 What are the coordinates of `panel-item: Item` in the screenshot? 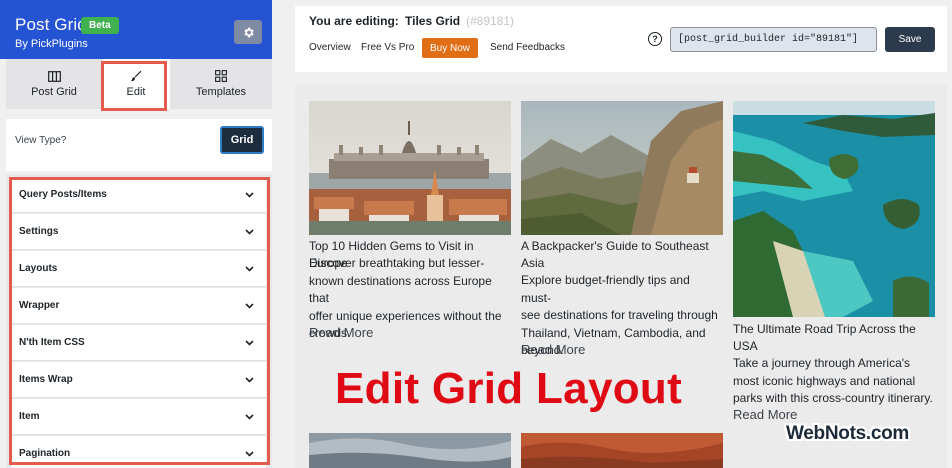 It's located at (139, 417).